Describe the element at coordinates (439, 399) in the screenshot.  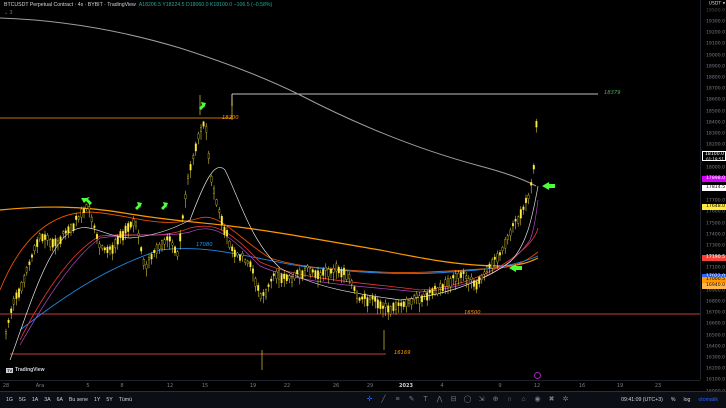
I see `pattern-icon: ⋀` at that location.